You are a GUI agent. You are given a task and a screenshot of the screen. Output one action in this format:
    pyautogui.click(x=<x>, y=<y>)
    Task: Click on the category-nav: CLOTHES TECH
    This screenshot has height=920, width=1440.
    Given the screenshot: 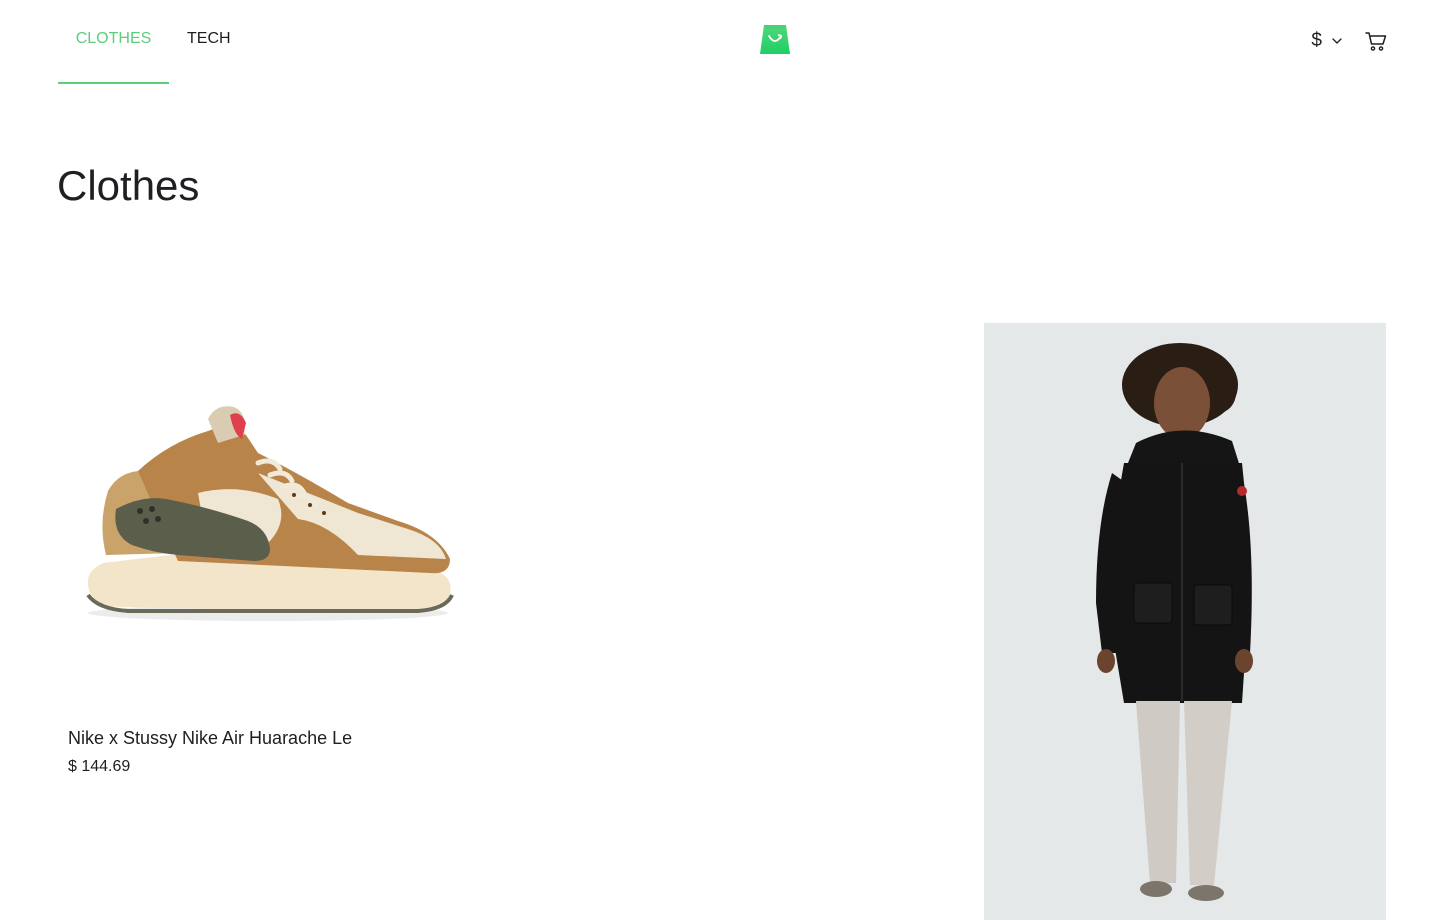 What is the action you would take?
    pyautogui.click(x=153, y=42)
    